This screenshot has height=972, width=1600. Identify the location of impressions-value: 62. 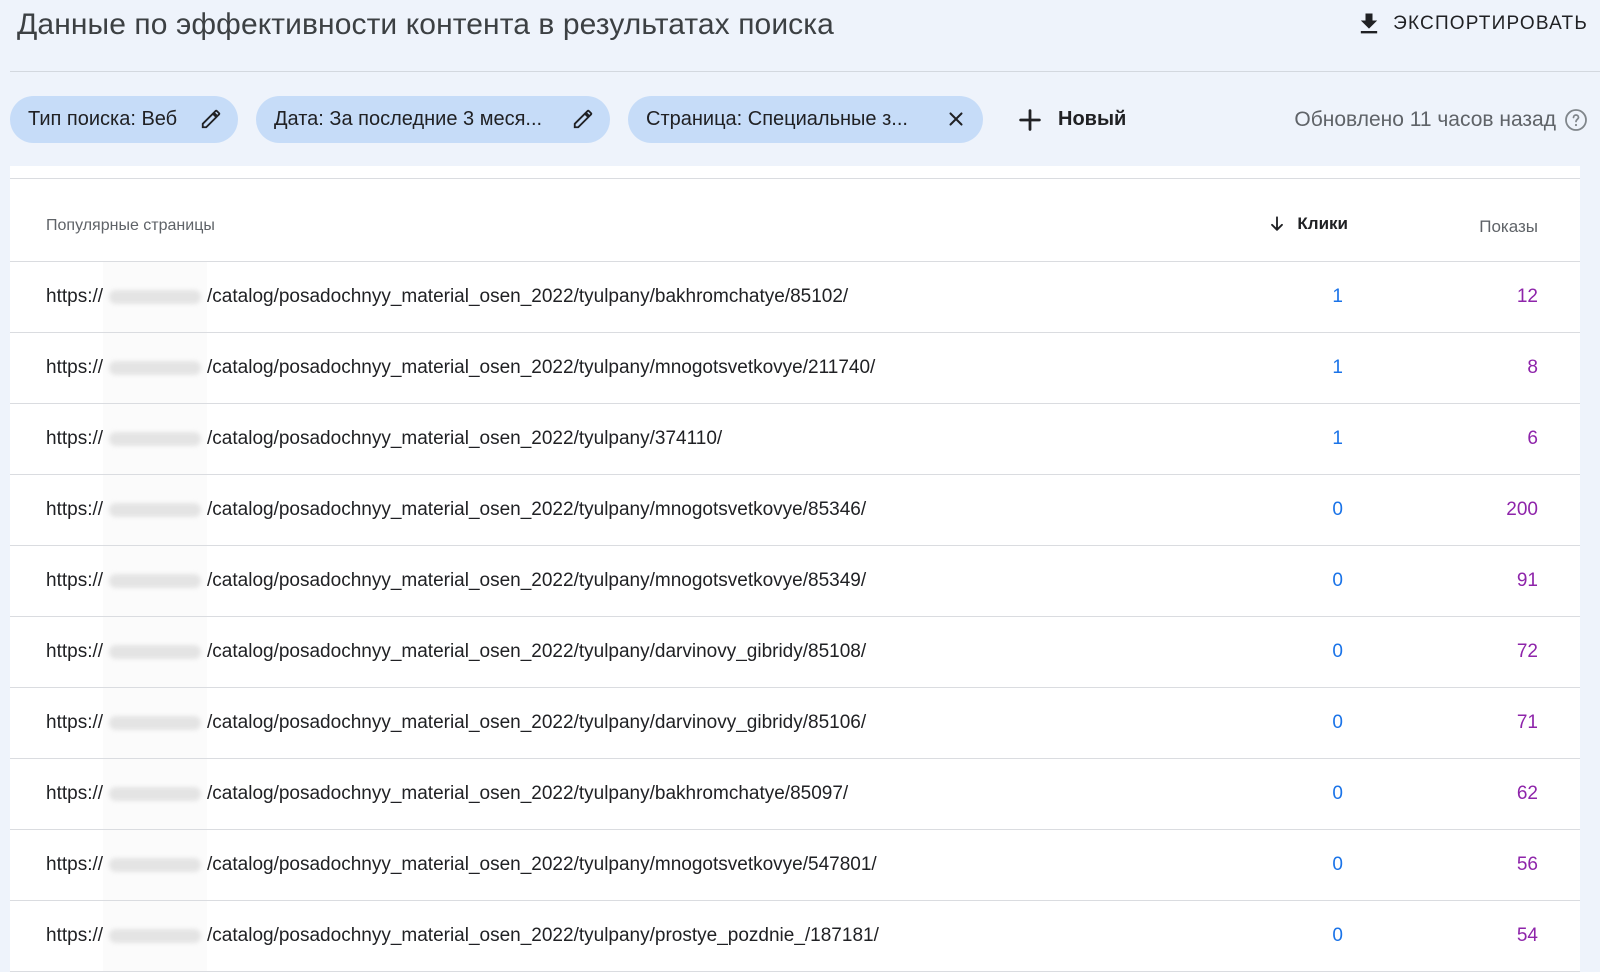
(1527, 793).